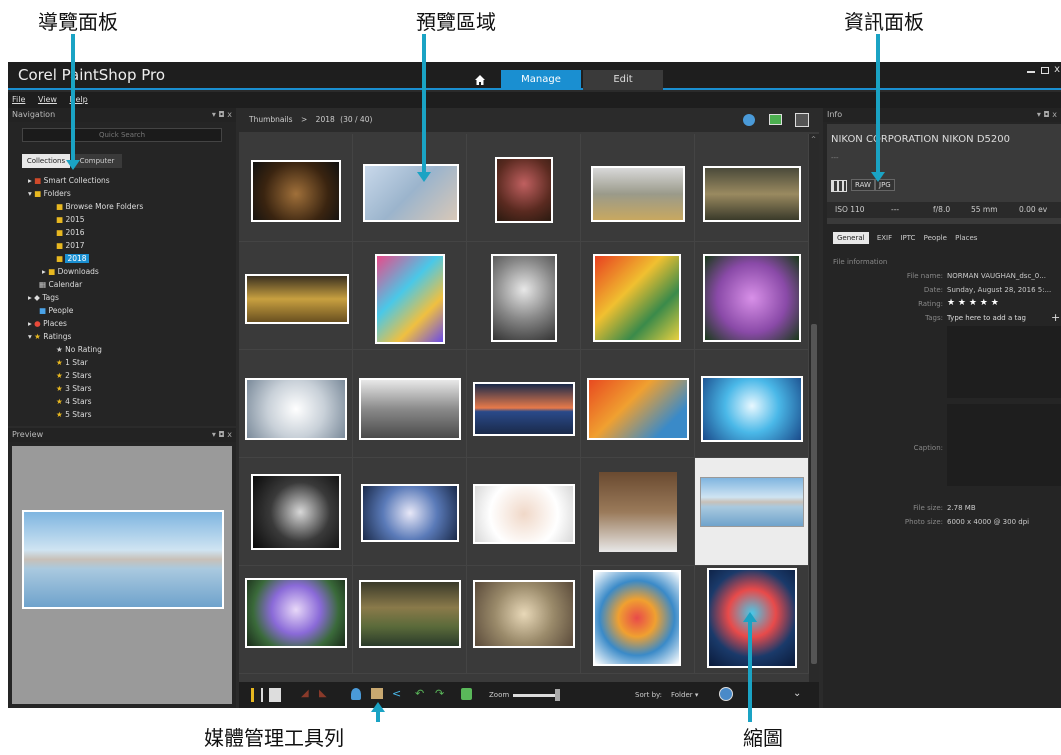 The height and width of the screenshot is (755, 1061). Describe the element at coordinates (323, 693) in the screenshot. I see `rotate-right-icon: ◣` at that location.